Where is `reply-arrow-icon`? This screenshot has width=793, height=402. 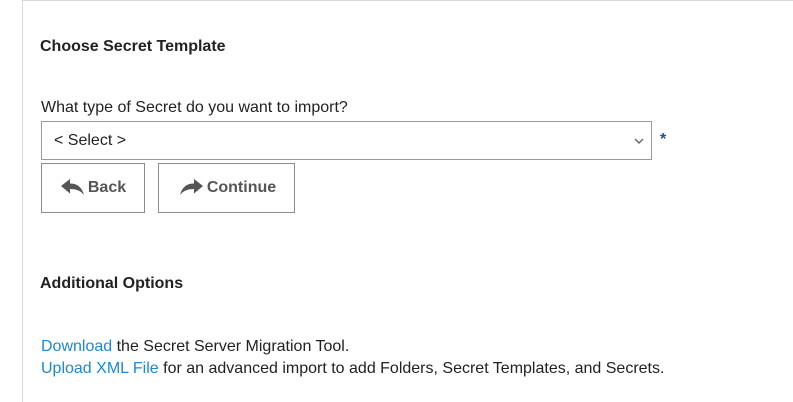
reply-arrow-icon is located at coordinates (72, 187).